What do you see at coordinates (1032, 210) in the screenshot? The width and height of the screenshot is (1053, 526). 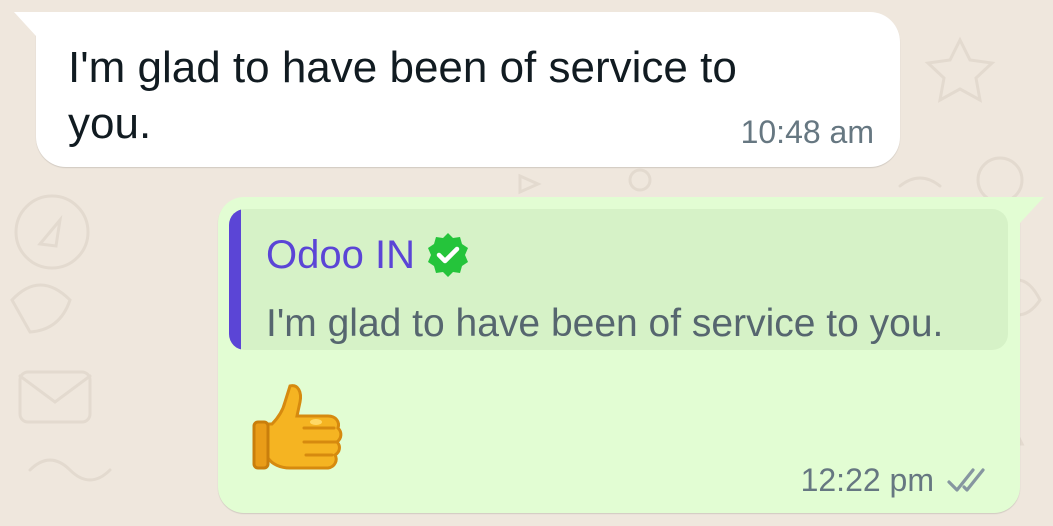 I see `outgoing-bubble-tail` at bounding box center [1032, 210].